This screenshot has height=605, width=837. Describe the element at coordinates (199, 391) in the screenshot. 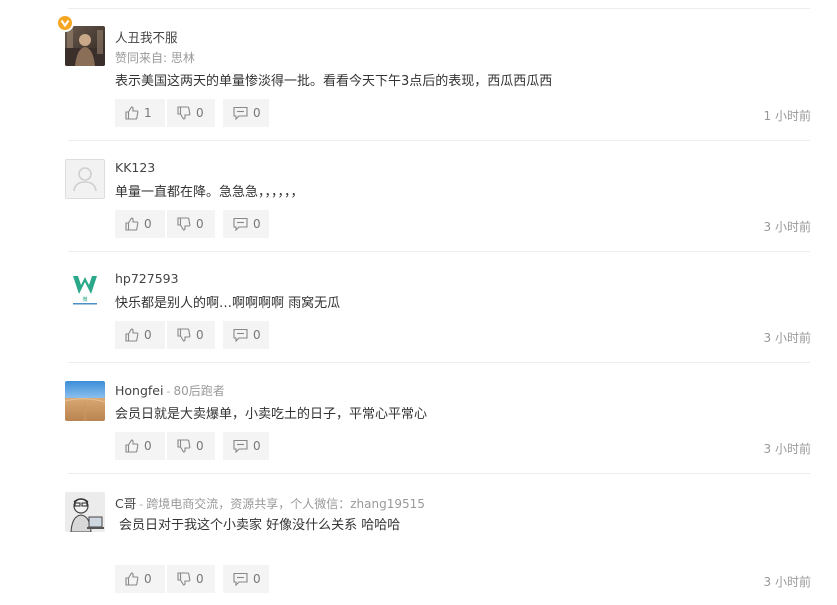

I see `user-title: 80后跑者` at that location.